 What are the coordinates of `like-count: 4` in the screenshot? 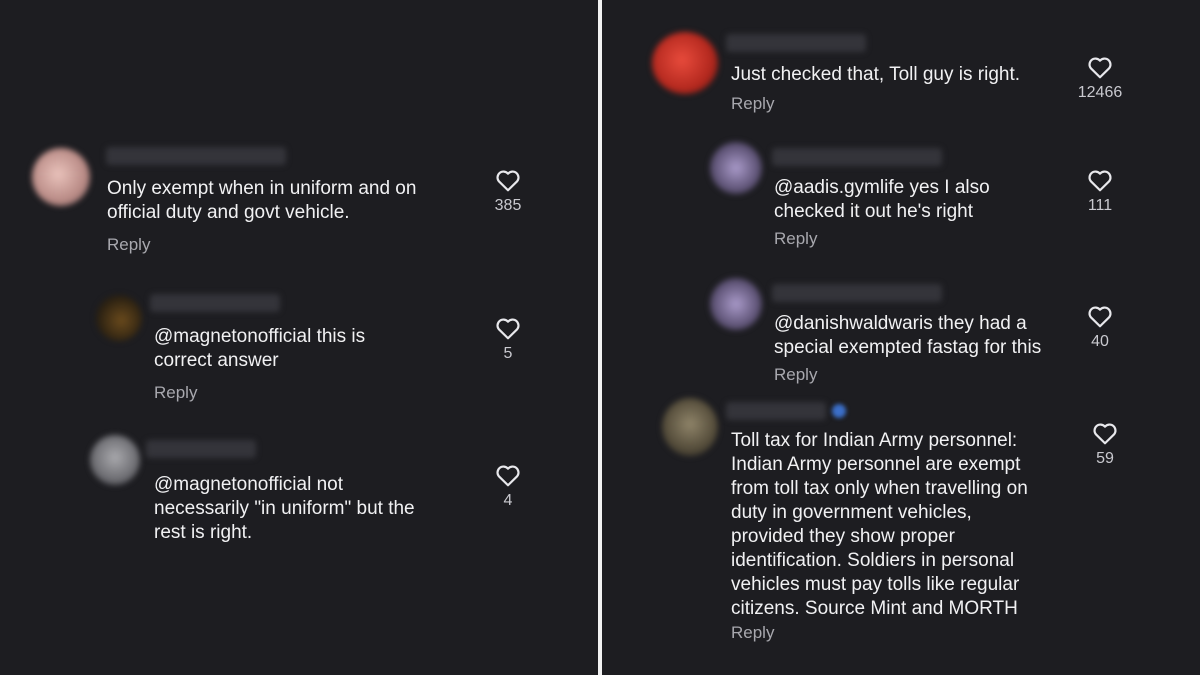 It's located at (508, 500).